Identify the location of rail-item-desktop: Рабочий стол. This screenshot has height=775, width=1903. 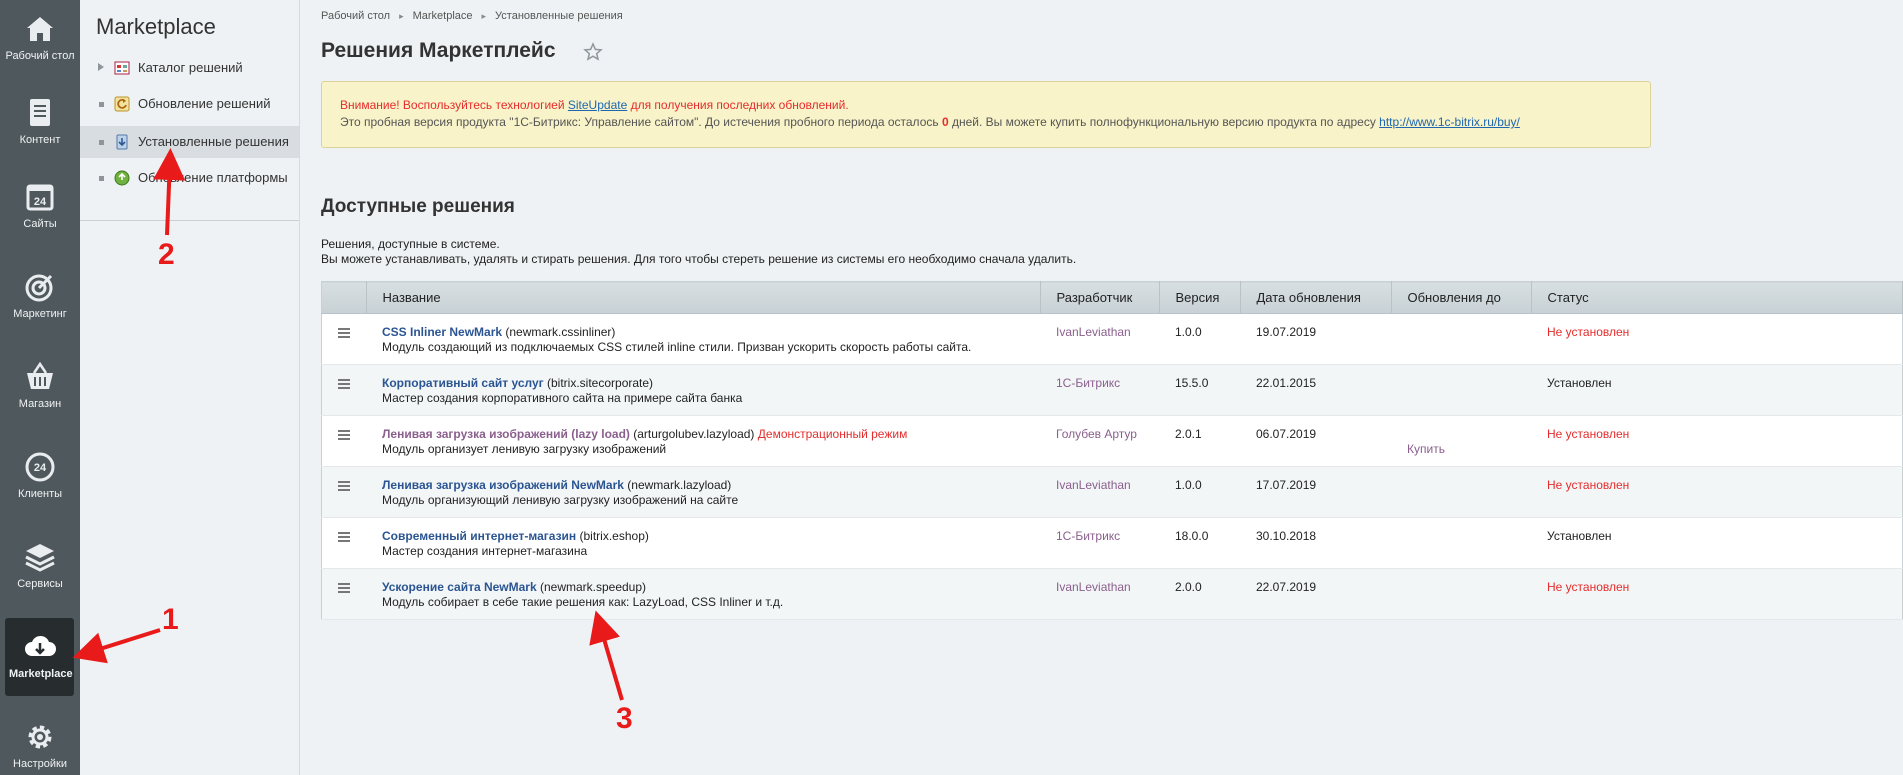
(40, 42).